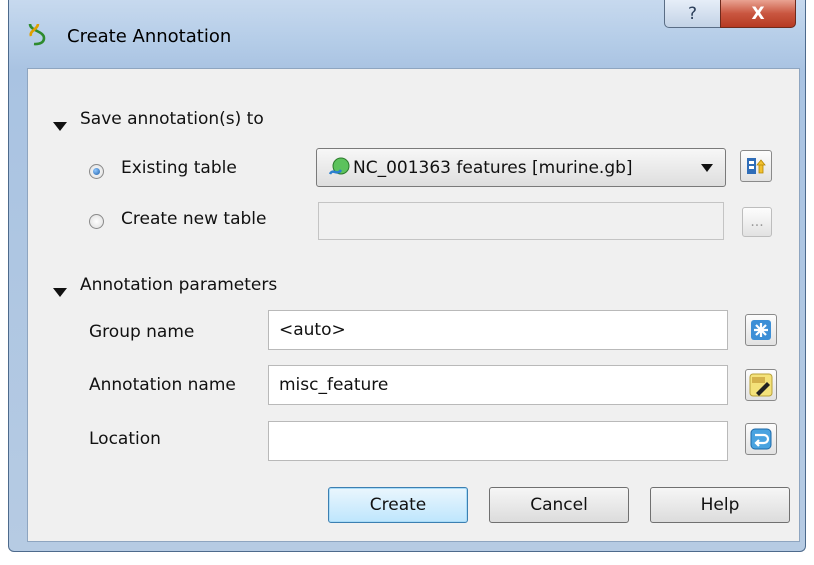 The height and width of the screenshot is (565, 814). I want to click on text-edit-icon, so click(761, 385).